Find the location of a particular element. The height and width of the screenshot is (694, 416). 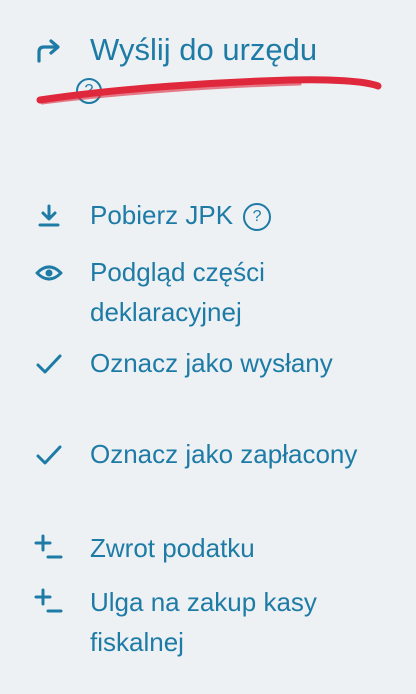

preview-declaration-label: Podgląd części deklaracyjnej is located at coordinates (177, 292).